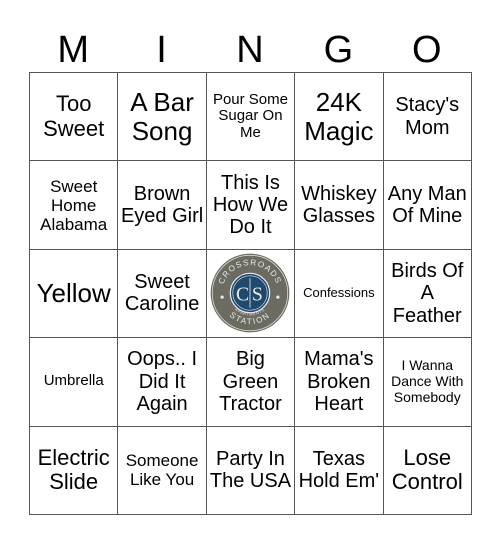  Describe the element at coordinates (338, 50) in the screenshot. I see `header-letter-g: G` at that location.